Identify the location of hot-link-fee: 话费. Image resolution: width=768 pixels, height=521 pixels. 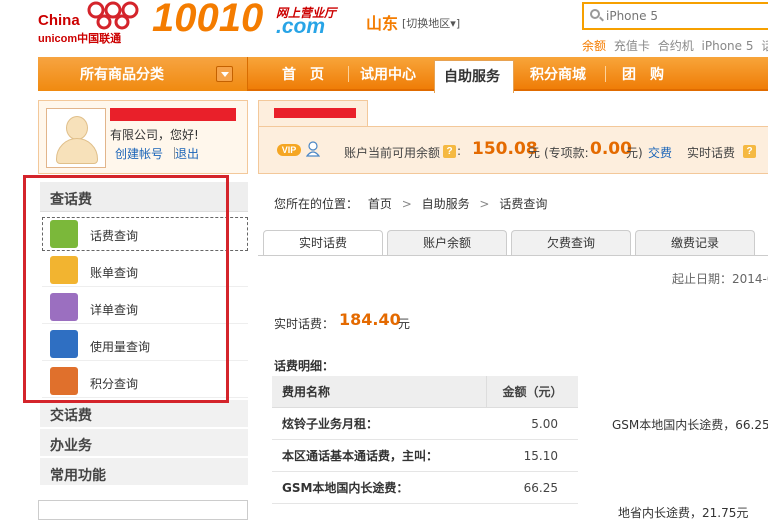
(764, 46).